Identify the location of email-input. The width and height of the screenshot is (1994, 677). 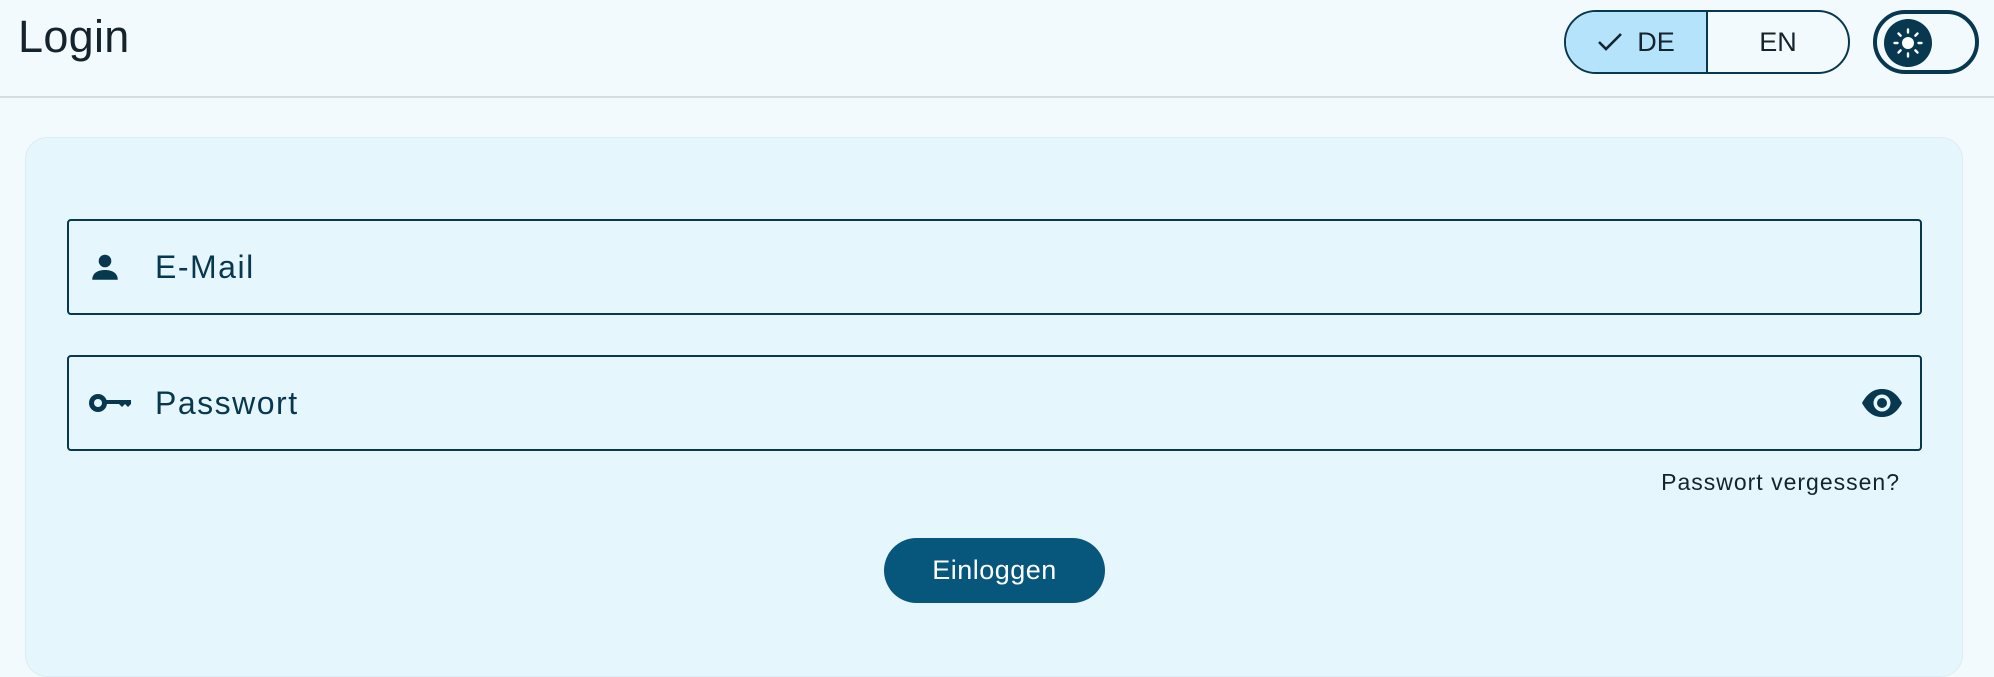
(995, 267).